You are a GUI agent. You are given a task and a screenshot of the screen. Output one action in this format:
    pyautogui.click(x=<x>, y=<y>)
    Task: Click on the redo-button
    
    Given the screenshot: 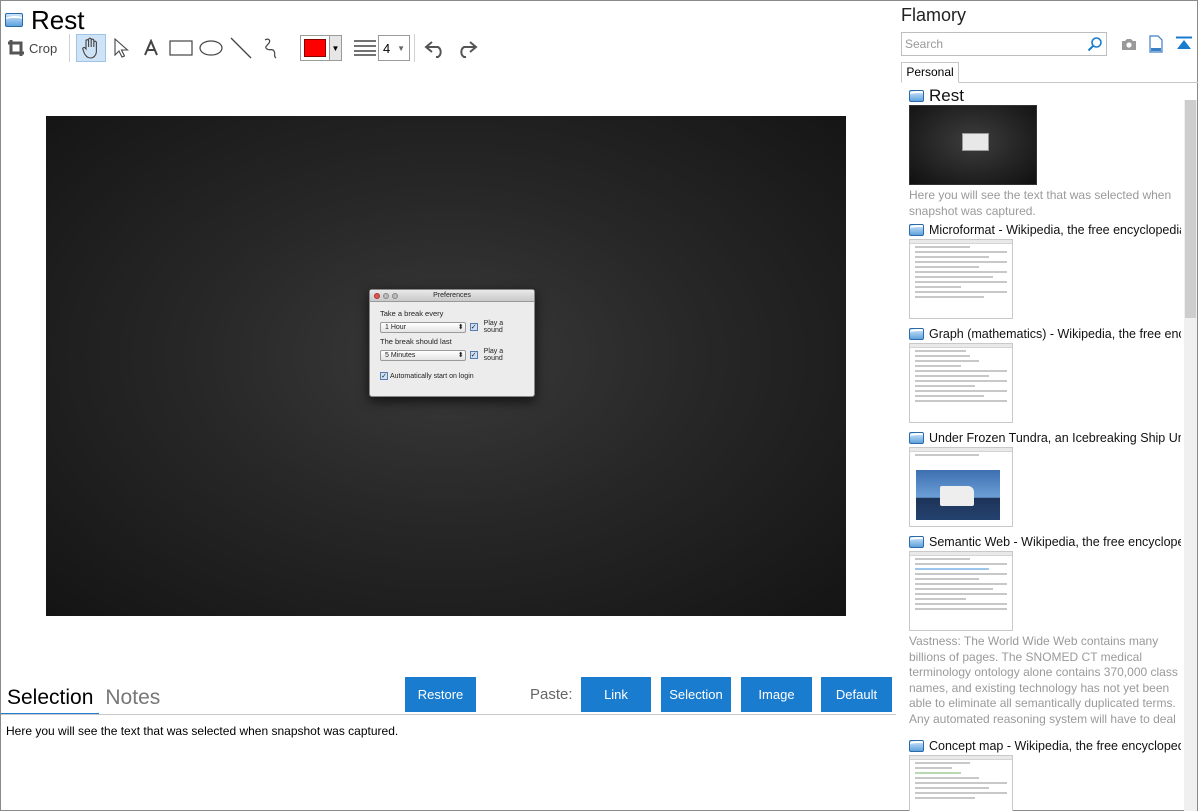 What is the action you would take?
    pyautogui.click(x=466, y=48)
    